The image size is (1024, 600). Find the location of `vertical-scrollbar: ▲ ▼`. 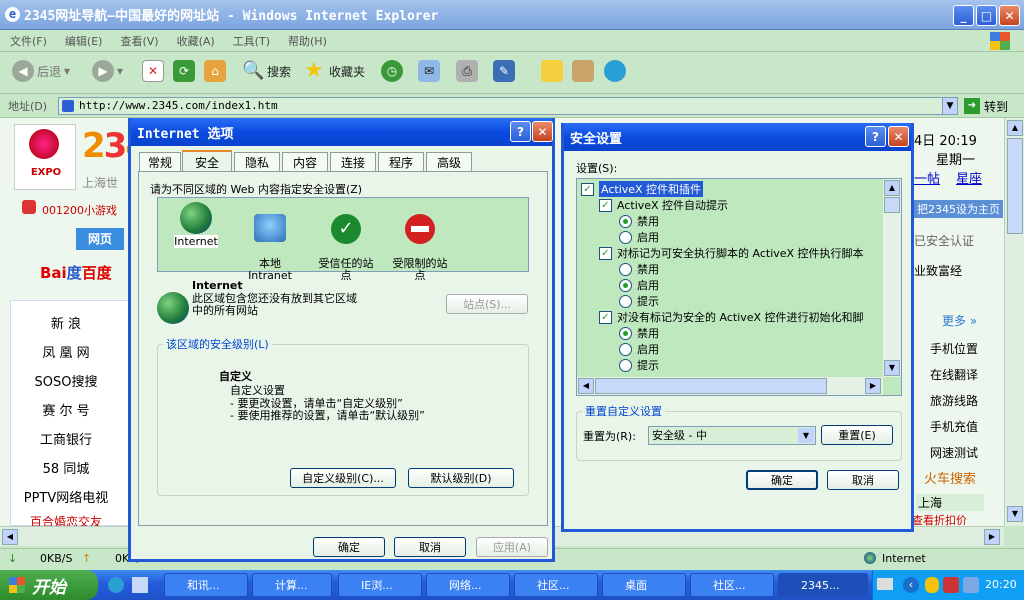

vertical-scrollbar: ▲ ▼ is located at coordinates (1014, 322).